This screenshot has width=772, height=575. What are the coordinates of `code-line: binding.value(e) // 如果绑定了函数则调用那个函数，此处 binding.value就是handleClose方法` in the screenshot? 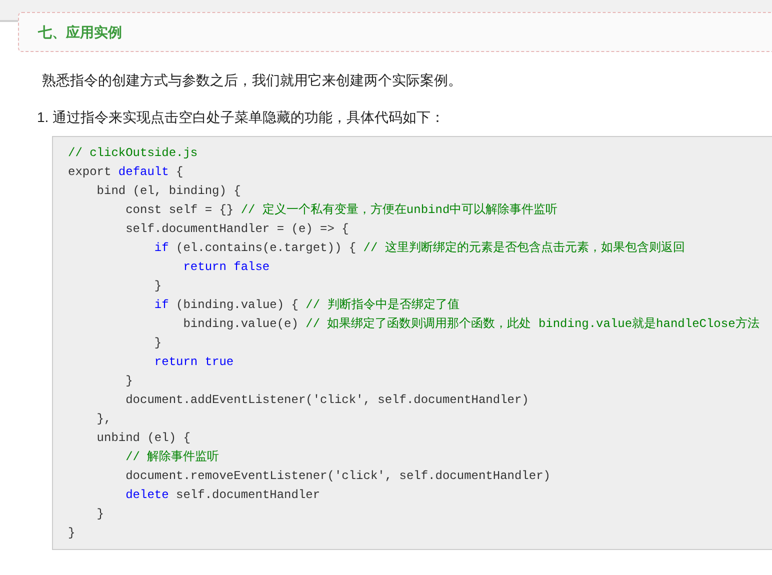 It's located at (471, 324).